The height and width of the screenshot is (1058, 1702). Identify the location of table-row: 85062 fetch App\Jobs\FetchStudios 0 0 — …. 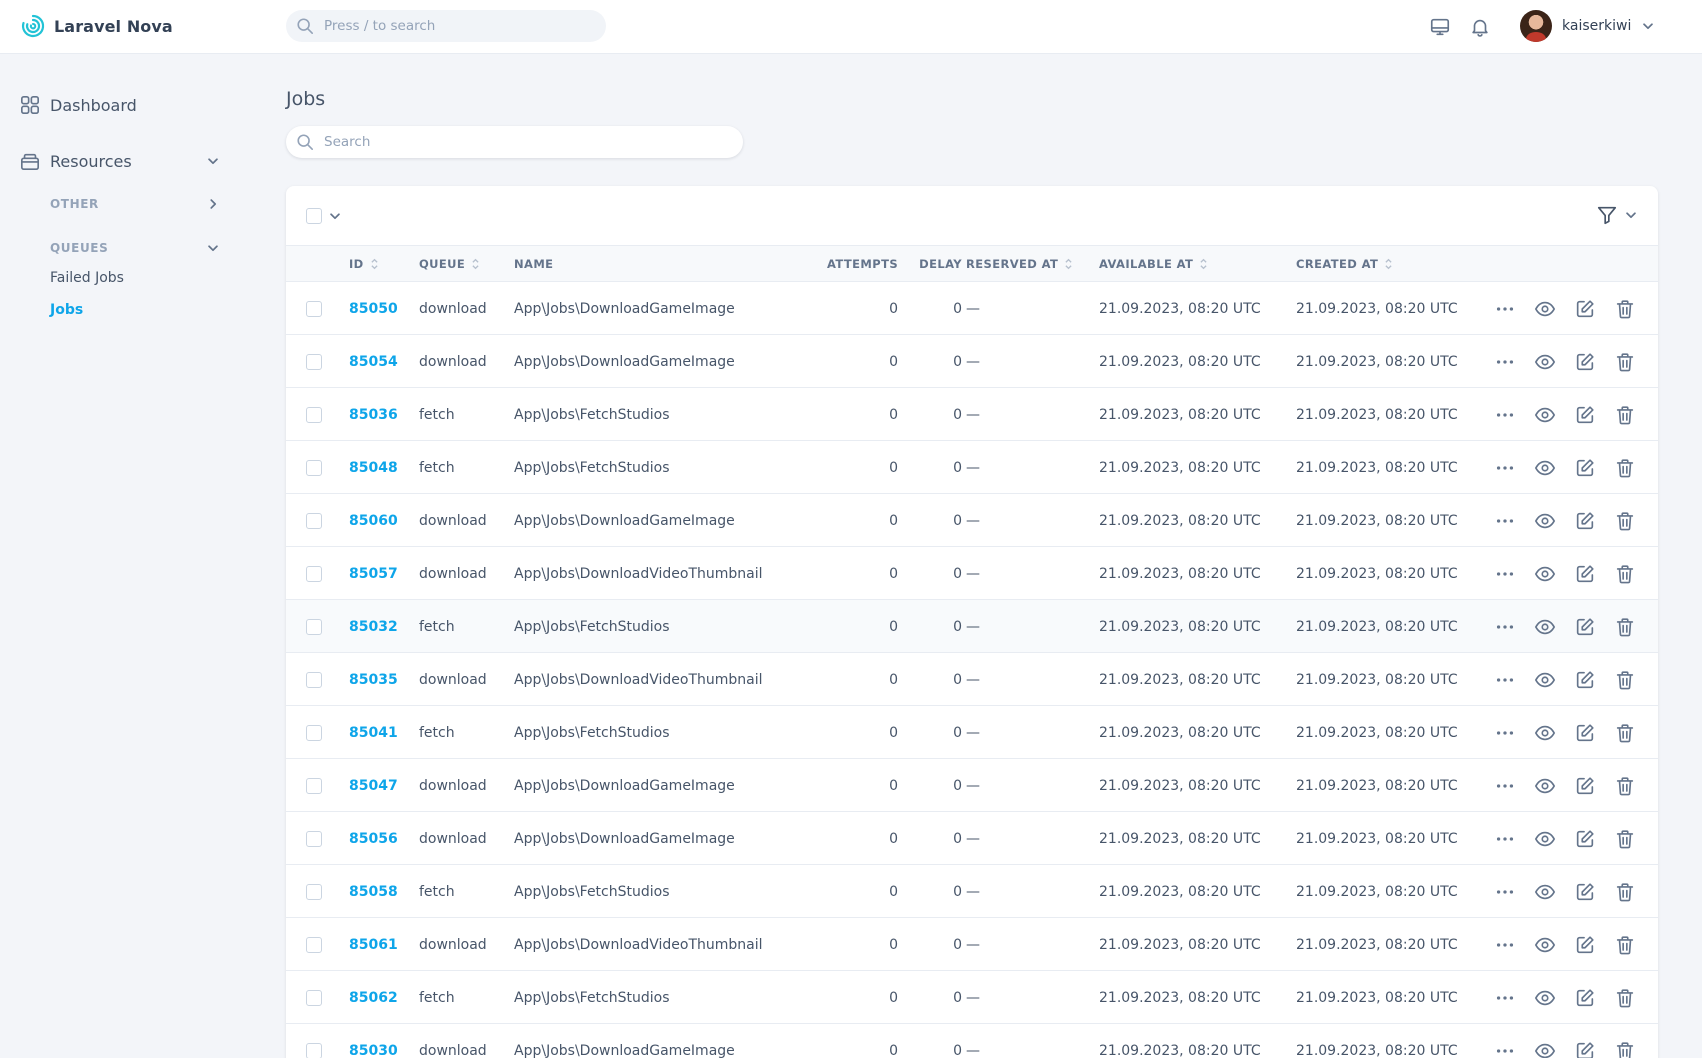
(972, 997).